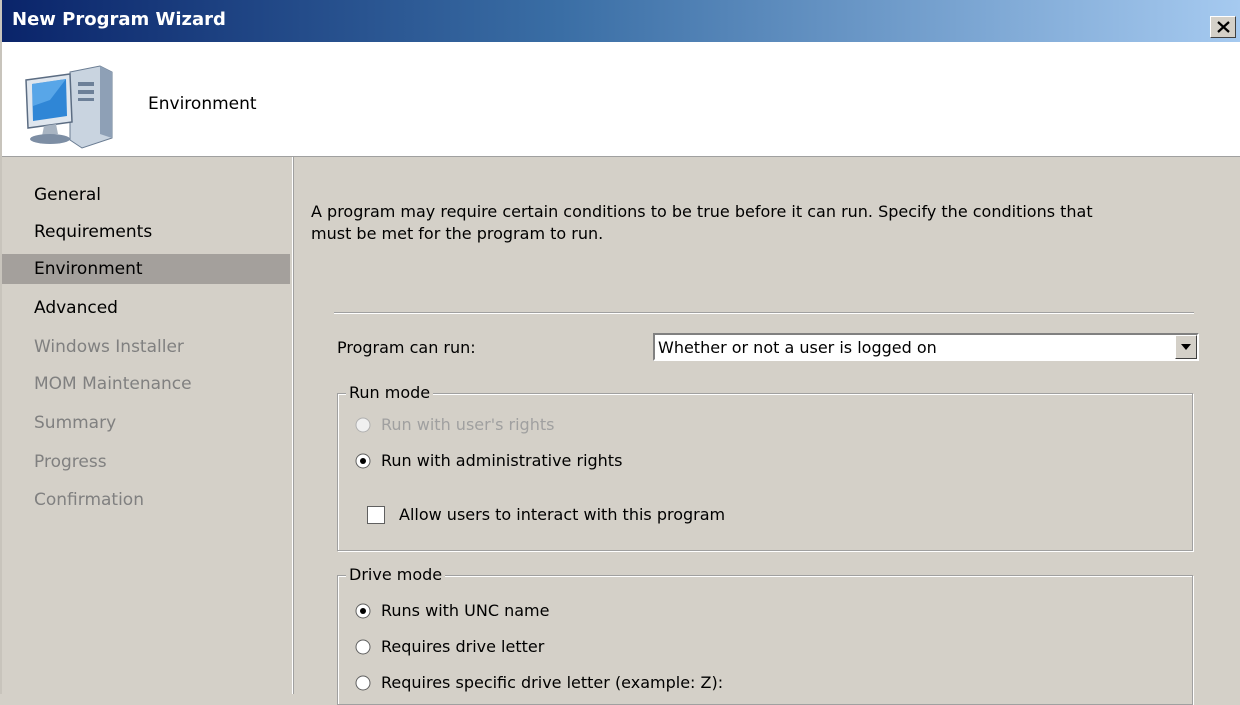 This screenshot has height=705, width=1240. Describe the element at coordinates (89, 500) in the screenshot. I see `nav-item-confirmation: Confirmation` at that location.